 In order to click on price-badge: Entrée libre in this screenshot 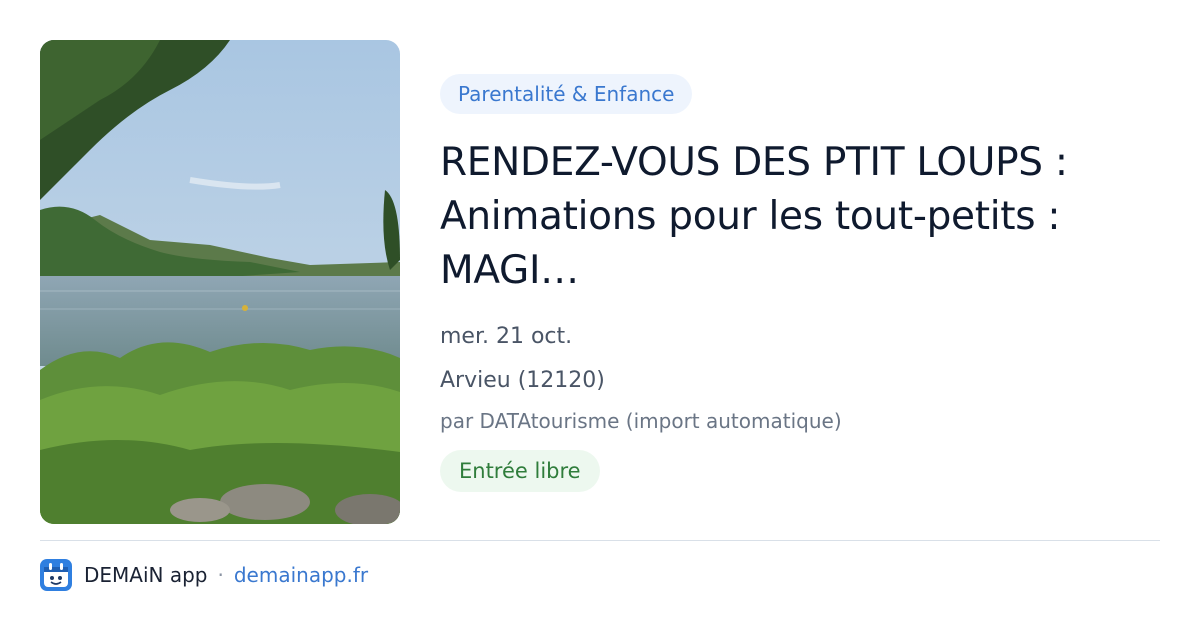, I will do `click(520, 471)`.